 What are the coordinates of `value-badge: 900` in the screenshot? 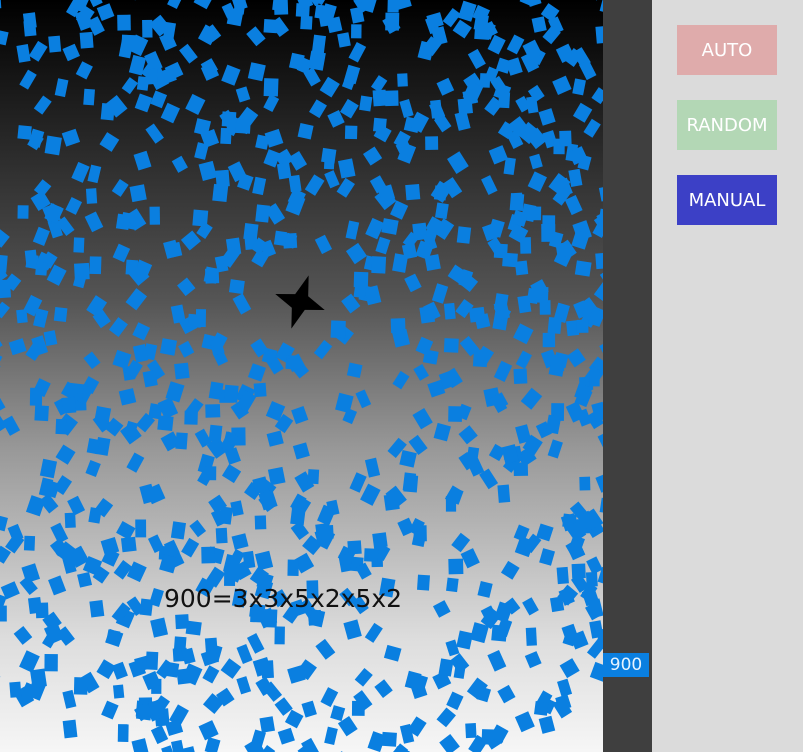 It's located at (626, 665).